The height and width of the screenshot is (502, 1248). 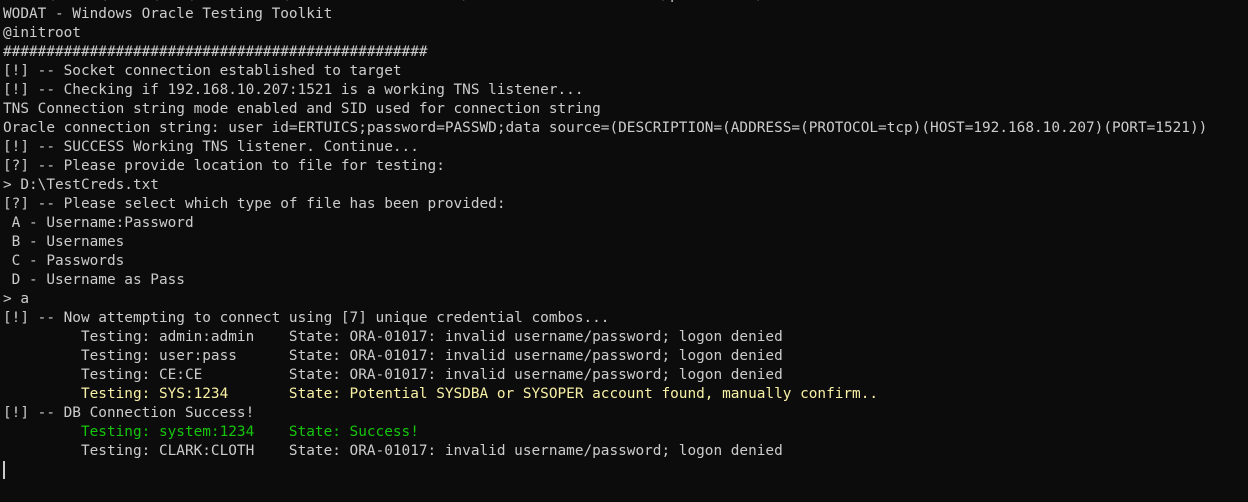 What do you see at coordinates (98, 223) in the screenshot?
I see `terminal-line: A - Username:Password` at bounding box center [98, 223].